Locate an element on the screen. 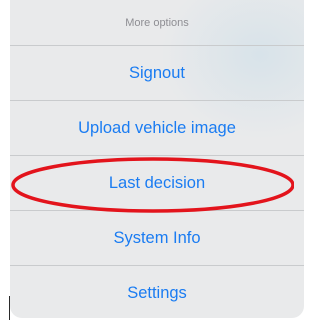 The height and width of the screenshot is (320, 320). screen-edge is located at coordinates (5, 160).